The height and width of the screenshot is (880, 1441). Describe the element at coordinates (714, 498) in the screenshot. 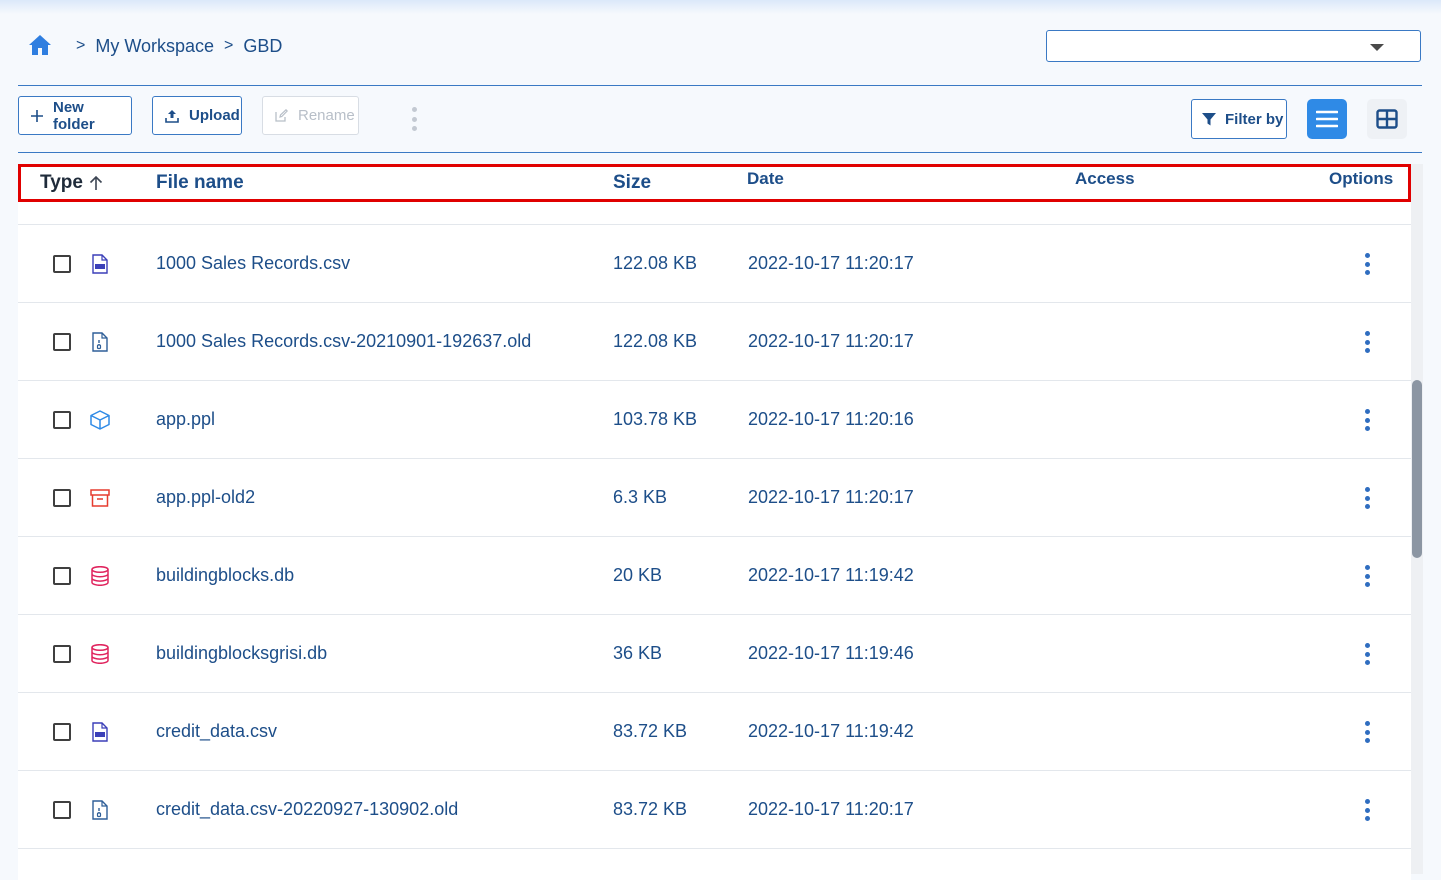

I see `table-row: app.ppl-old2 6.3 KB 2022-10-17 11:20:17` at that location.